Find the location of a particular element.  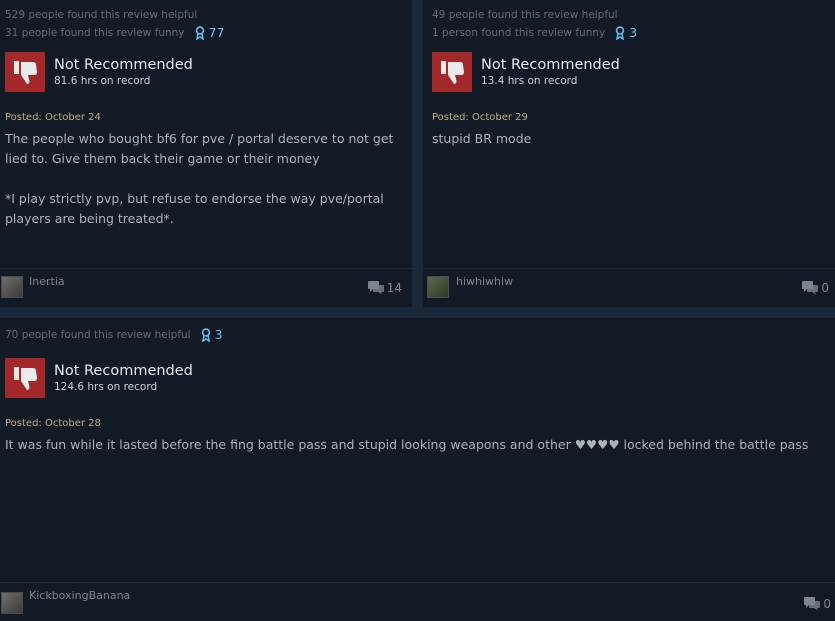

review-footer: hiwhiwhiw 0 is located at coordinates (629, 287).